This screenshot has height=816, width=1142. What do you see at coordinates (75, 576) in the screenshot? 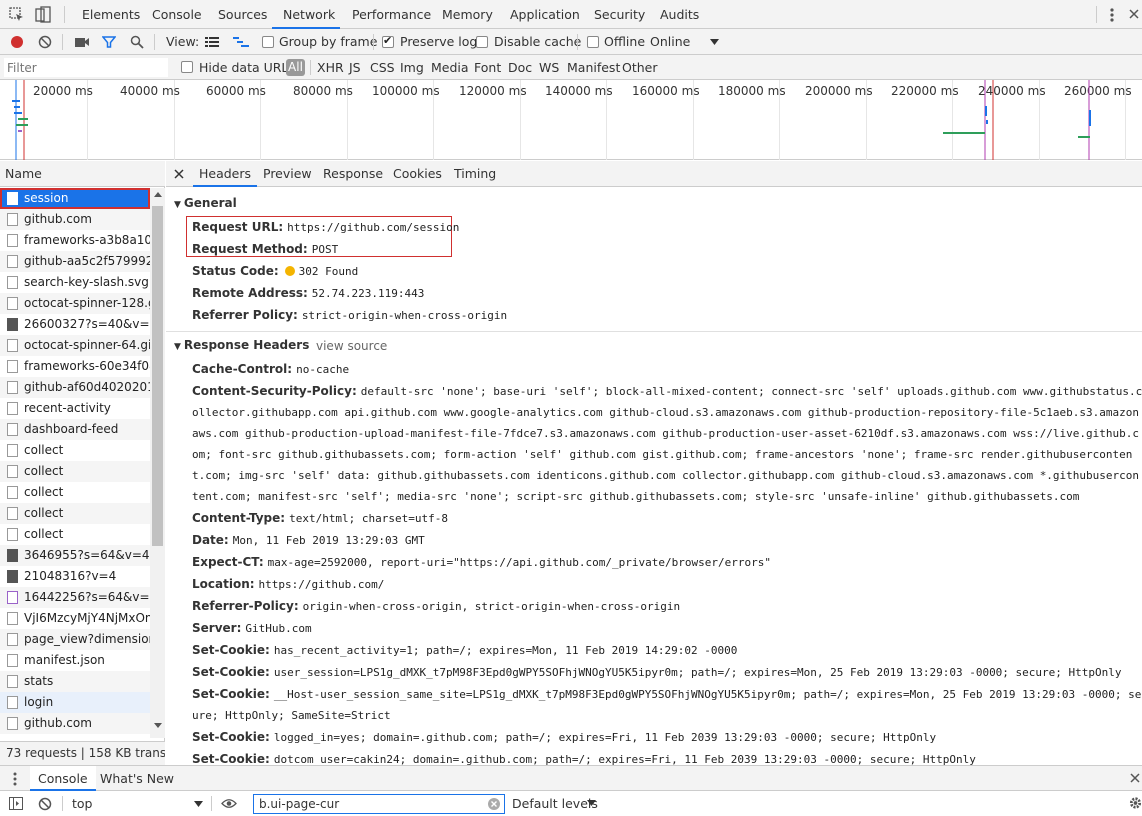
I see `request-row: 21048316?v=4` at bounding box center [75, 576].